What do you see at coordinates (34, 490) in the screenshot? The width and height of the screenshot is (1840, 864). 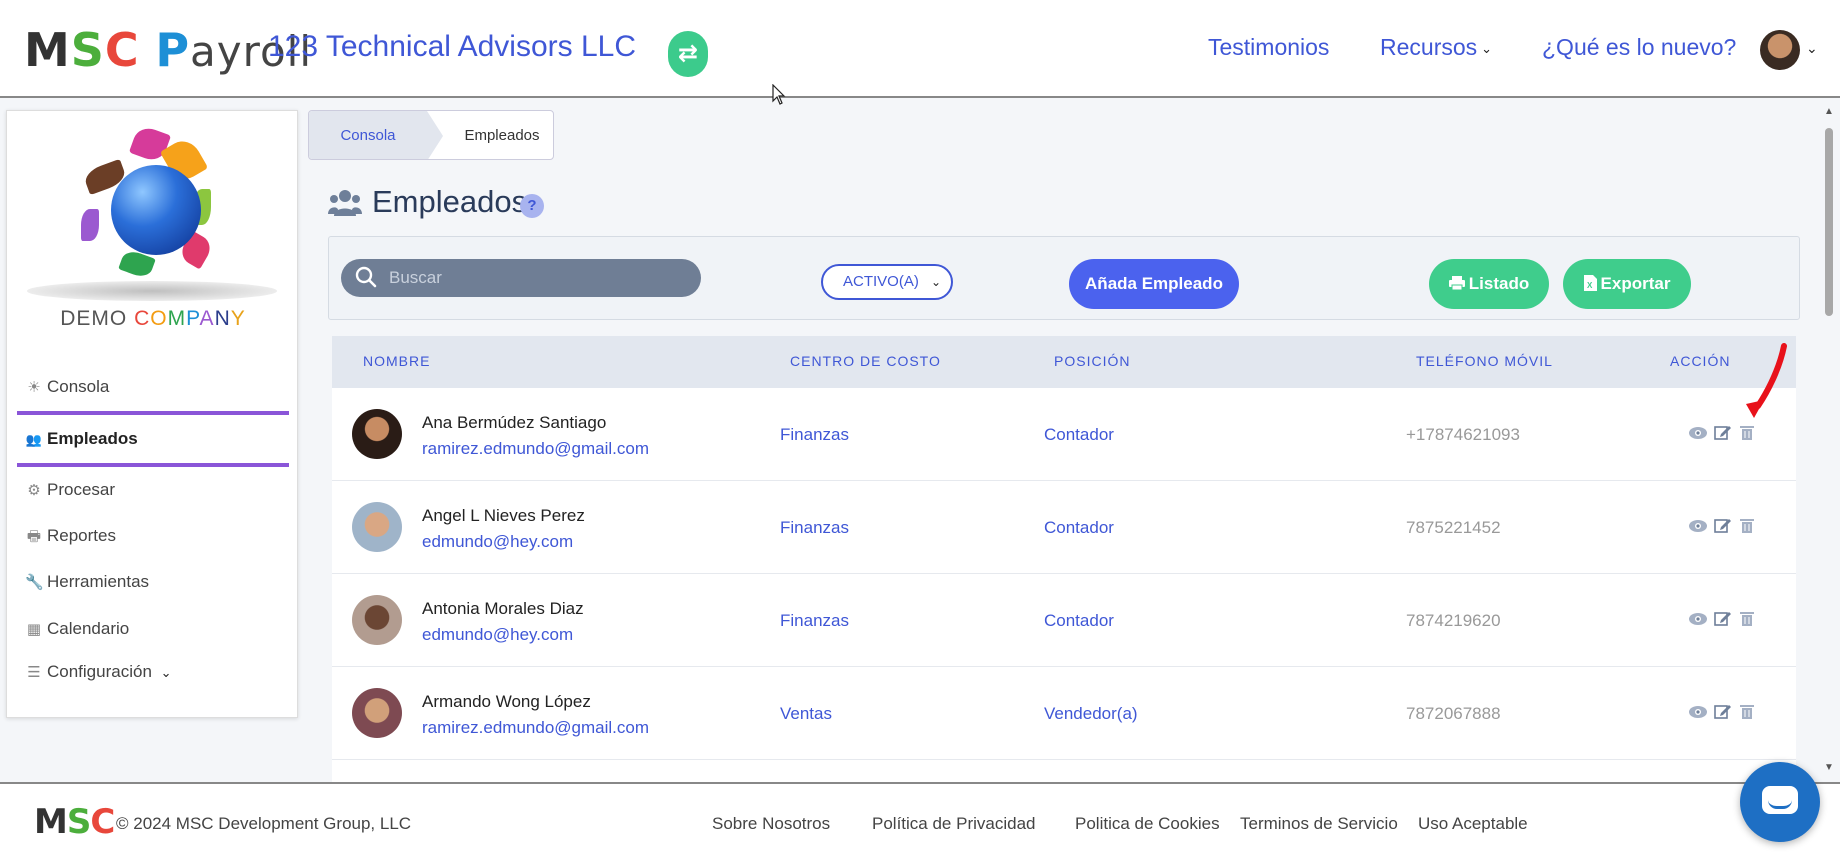 I see `gears-icon: ⚙` at bounding box center [34, 490].